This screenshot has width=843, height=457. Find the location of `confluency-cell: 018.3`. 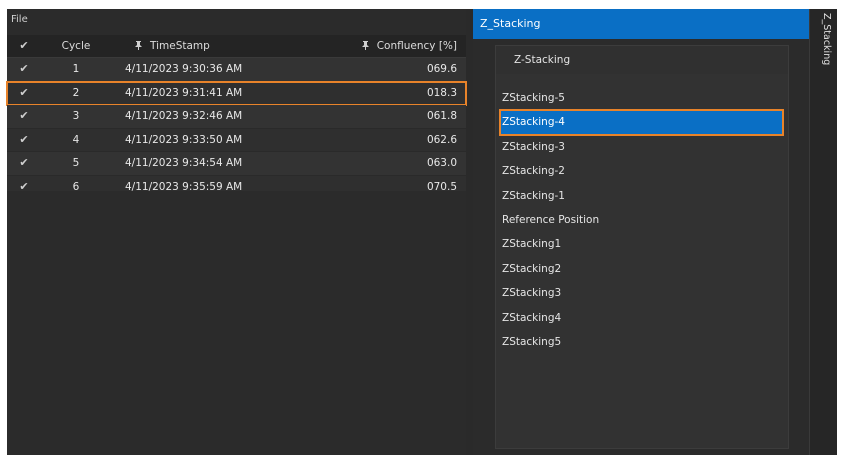

confluency-cell: 018.3 is located at coordinates (441, 92).